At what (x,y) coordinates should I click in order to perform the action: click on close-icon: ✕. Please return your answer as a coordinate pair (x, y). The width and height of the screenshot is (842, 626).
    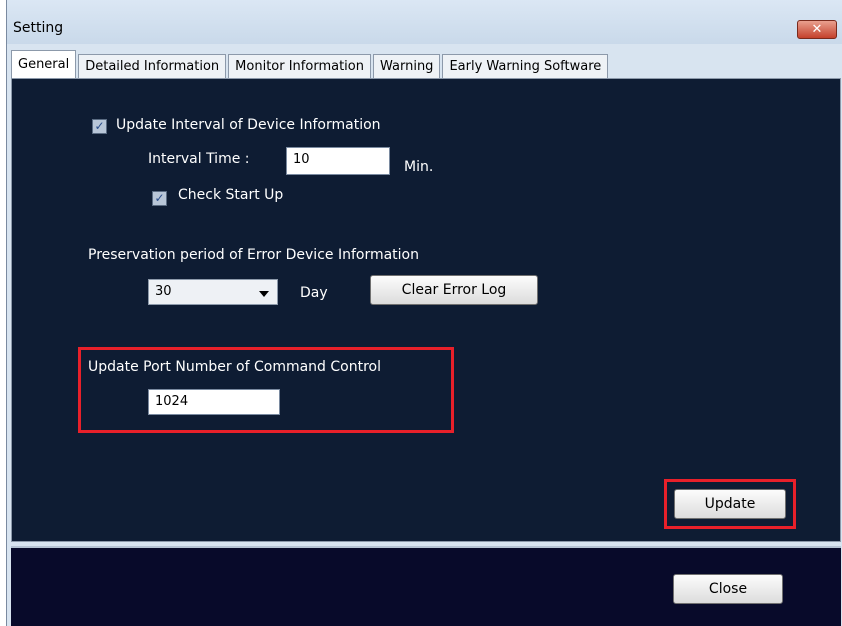
    Looking at the image, I should click on (817, 29).